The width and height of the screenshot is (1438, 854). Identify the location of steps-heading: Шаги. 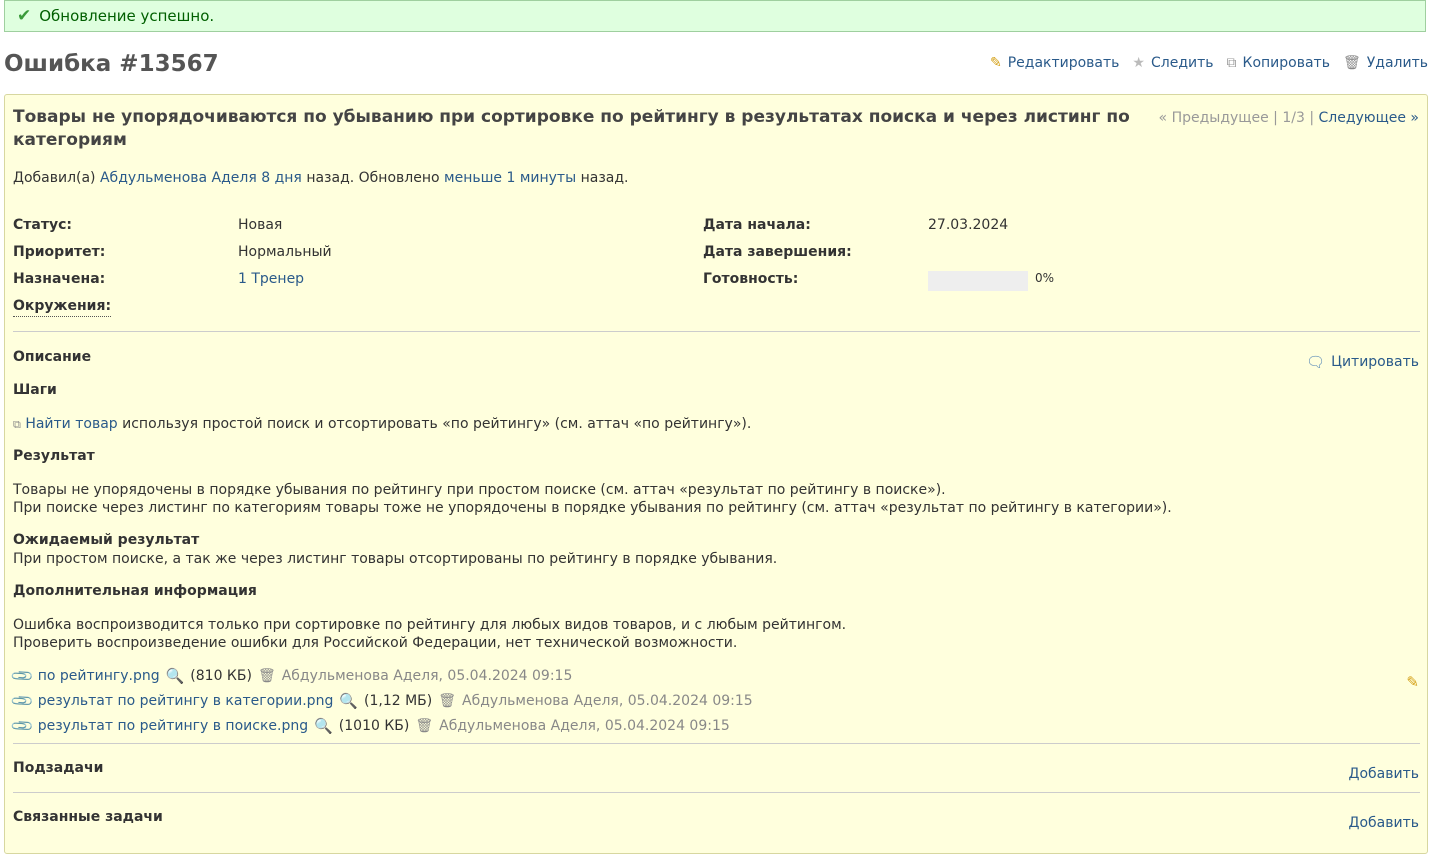
(35, 390).